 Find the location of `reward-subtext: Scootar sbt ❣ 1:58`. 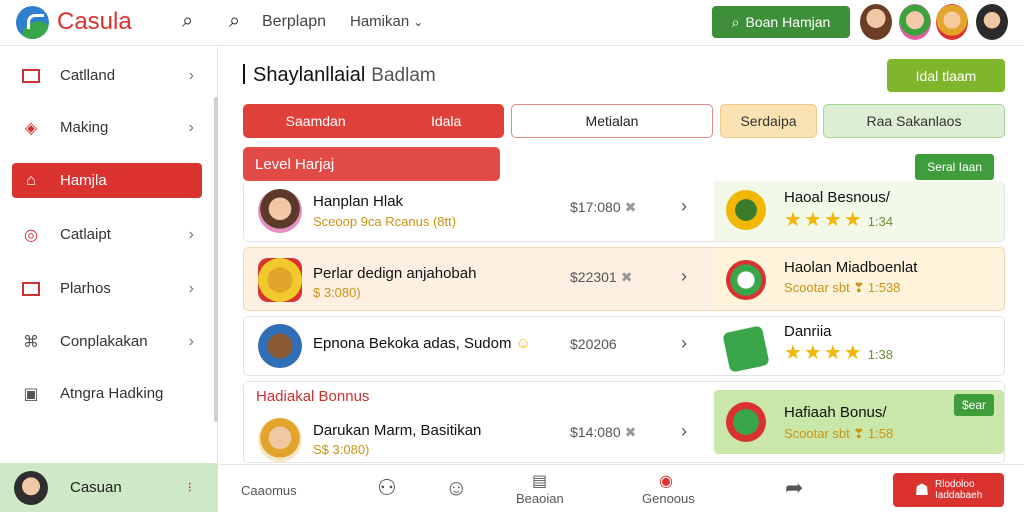

reward-subtext: Scootar sbt ❣ 1:58 is located at coordinates (839, 433).